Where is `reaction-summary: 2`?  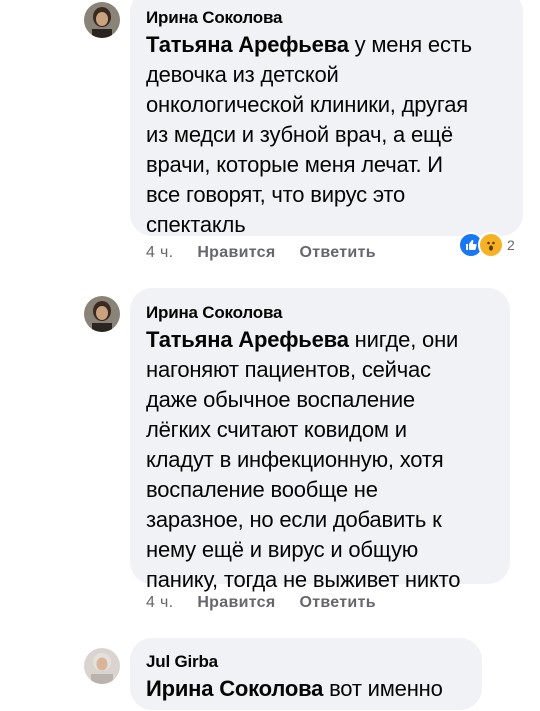 reaction-summary: 2 is located at coordinates (486, 245).